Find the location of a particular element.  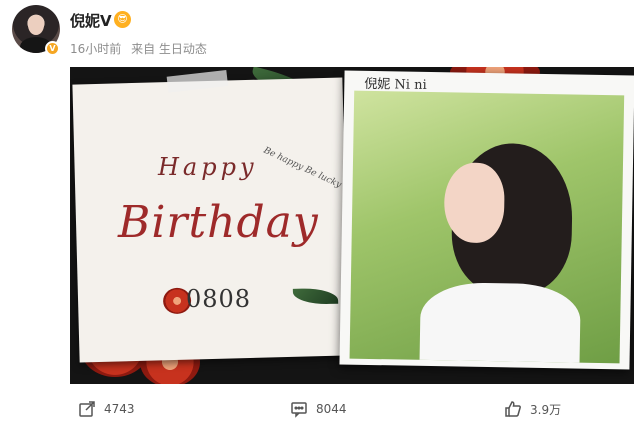

avatar-face is located at coordinates (36, 25).